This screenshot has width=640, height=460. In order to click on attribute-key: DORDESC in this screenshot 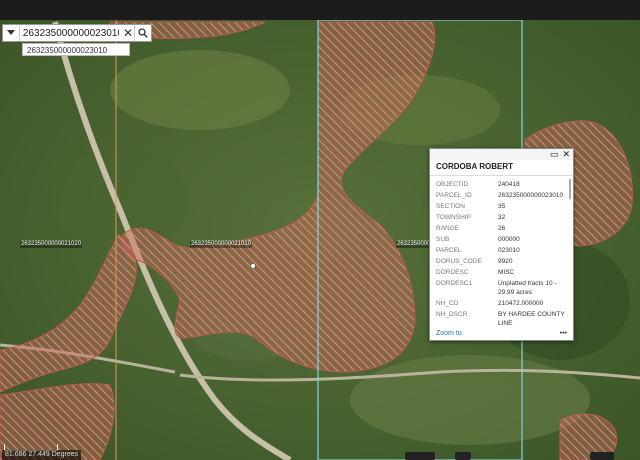, I will do `click(452, 272)`.